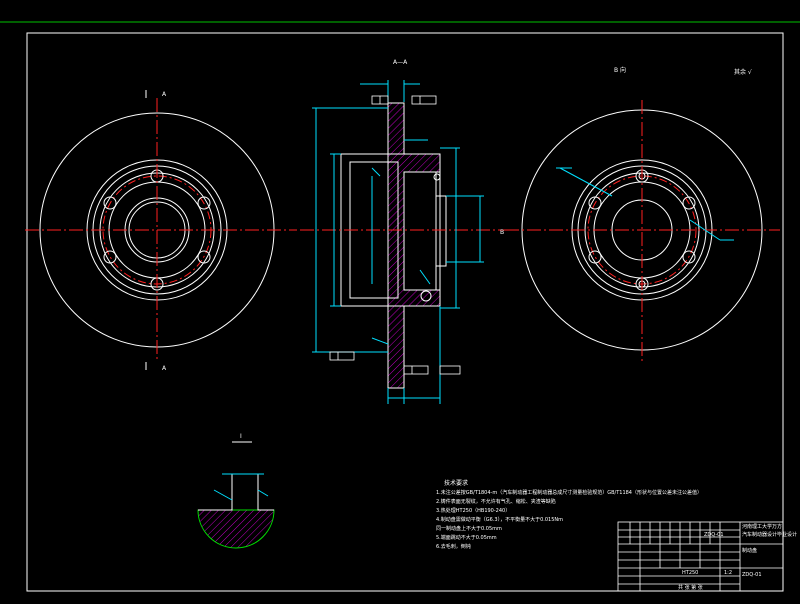  What do you see at coordinates (400, 62) in the screenshot?
I see `section-label: A—A` at bounding box center [400, 62].